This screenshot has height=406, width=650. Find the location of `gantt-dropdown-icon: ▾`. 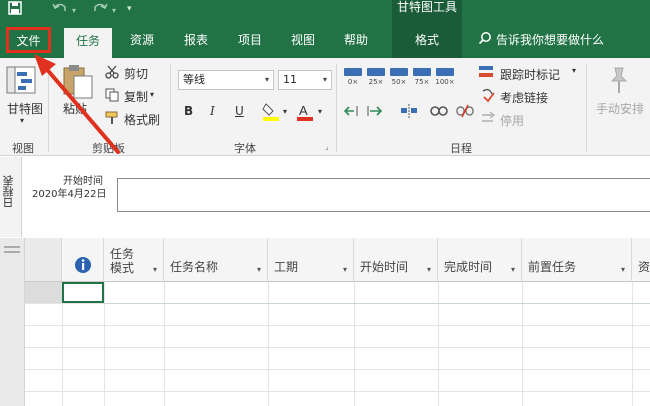

gantt-dropdown-icon: ▾ is located at coordinates (22, 120).